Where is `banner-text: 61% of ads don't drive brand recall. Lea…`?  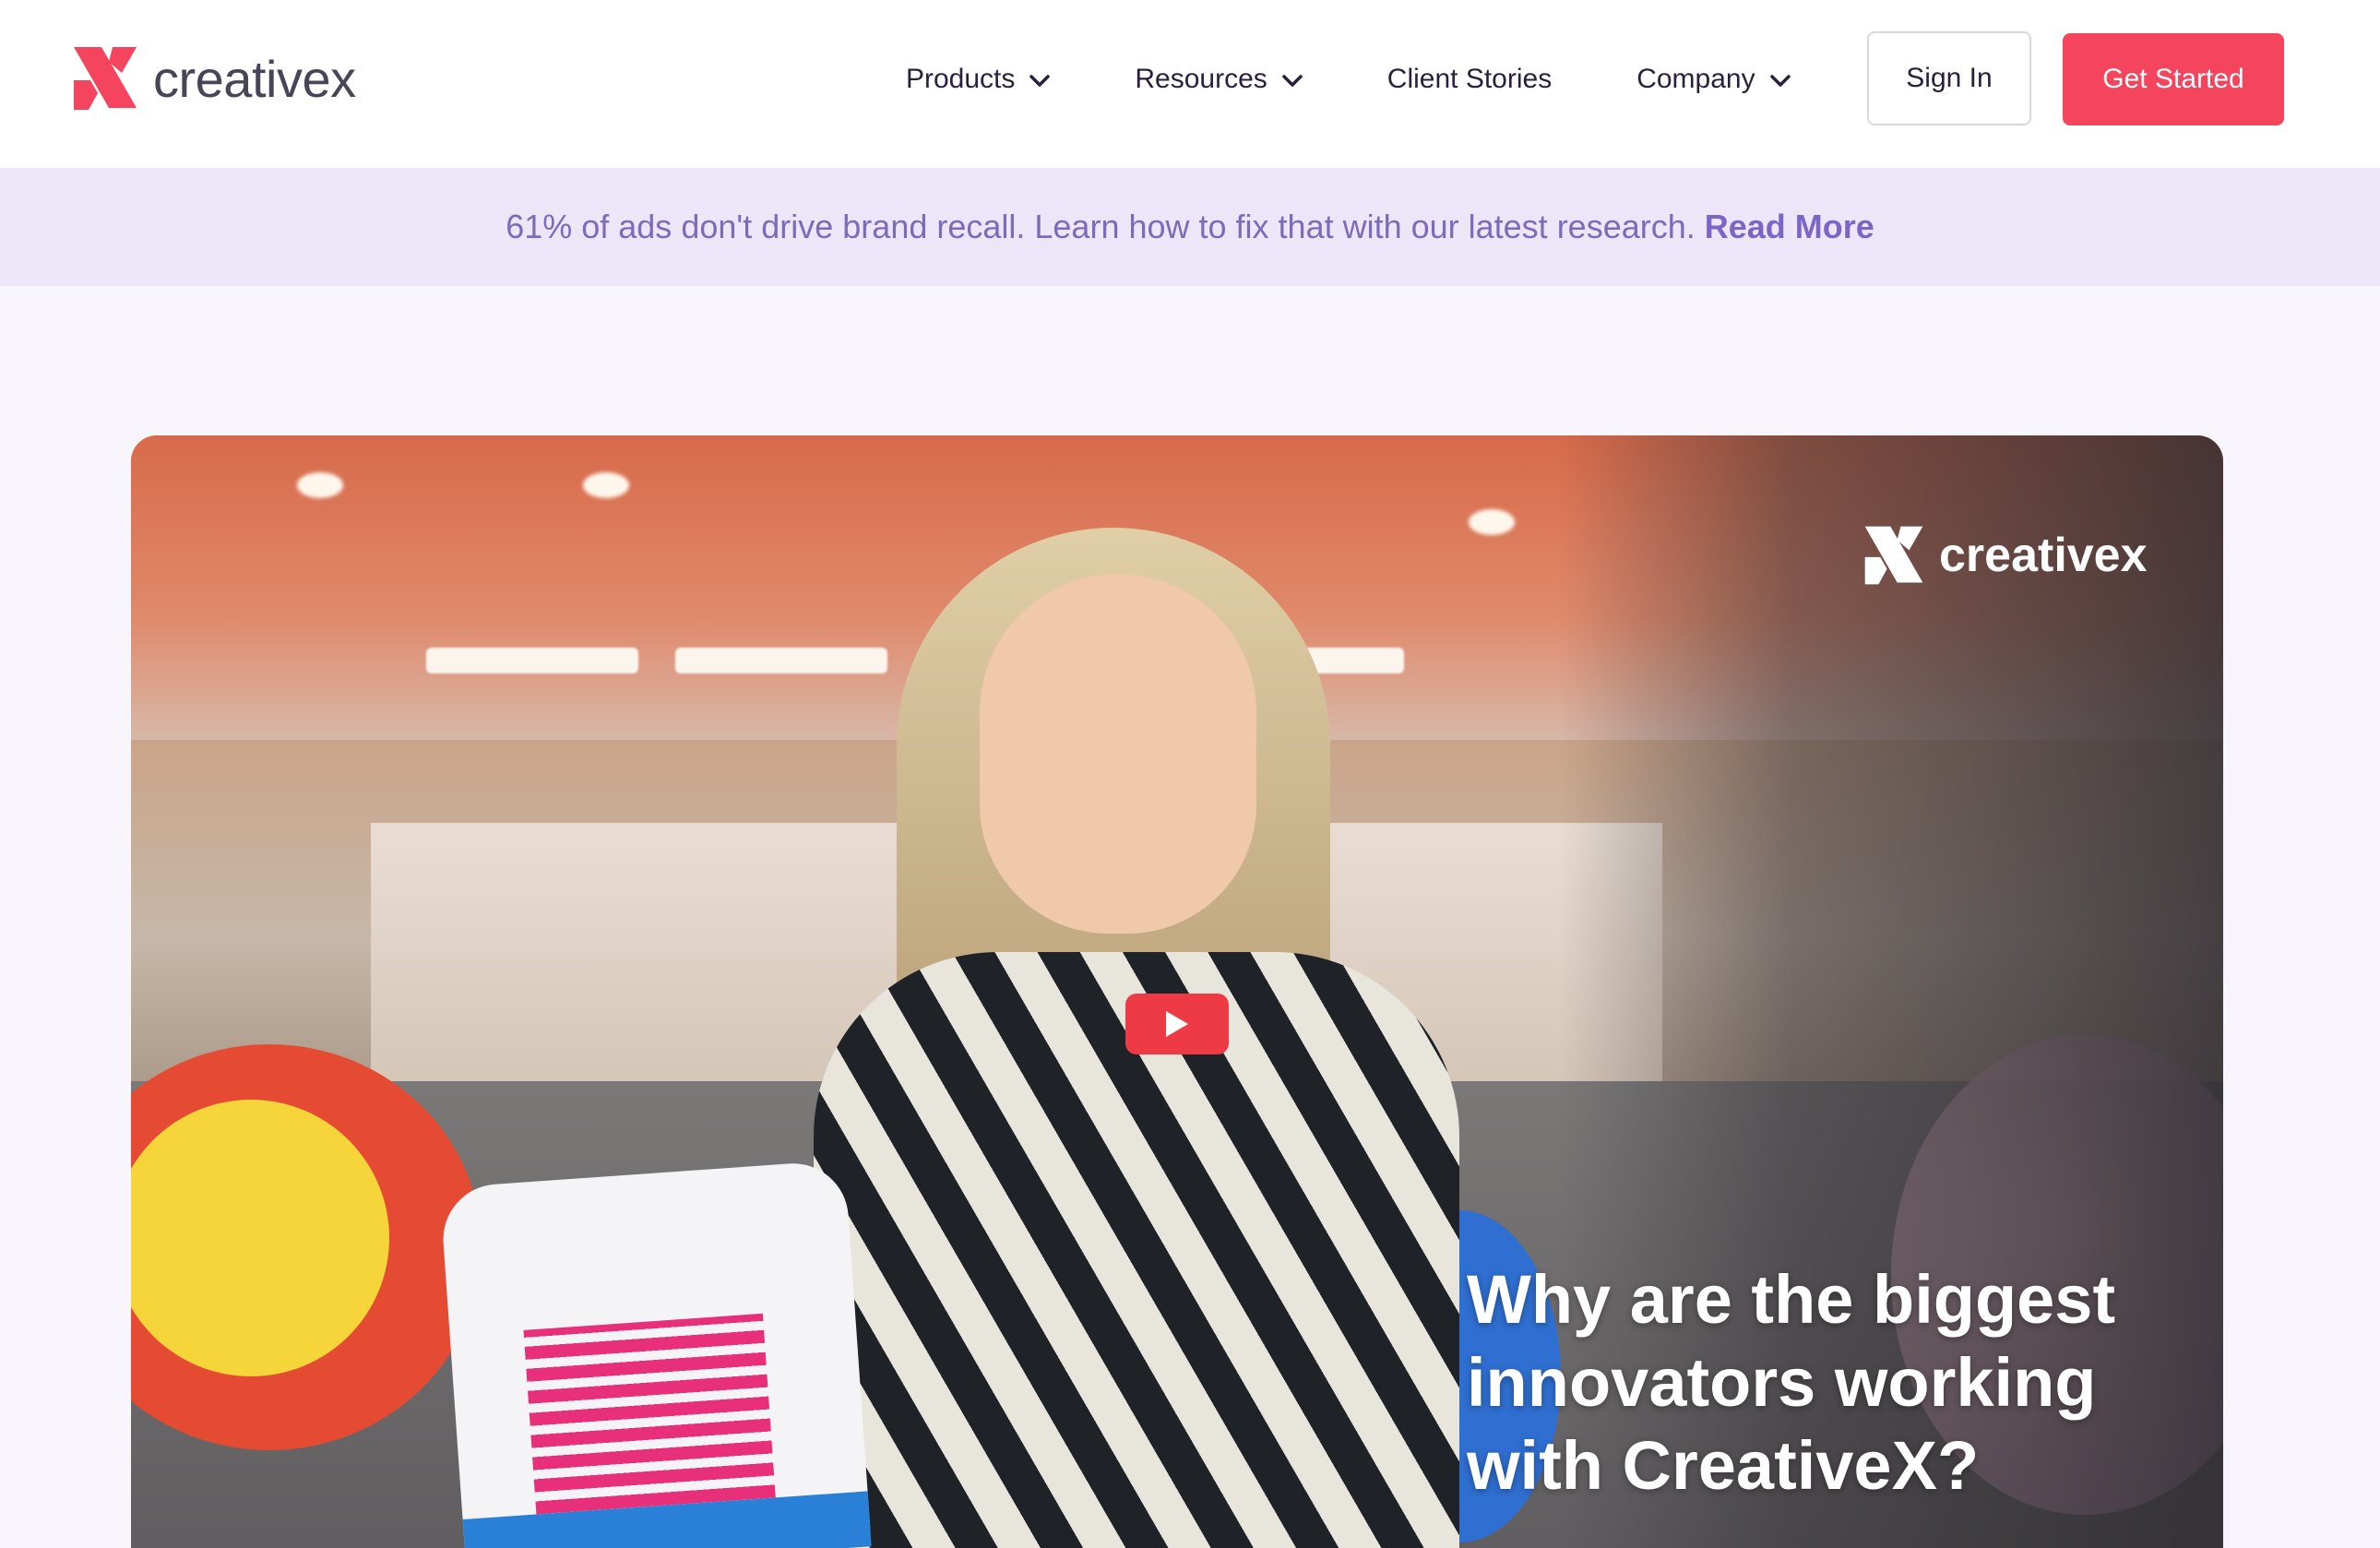
banner-text: 61% of ads don't drive brand recall. Lea… is located at coordinates (1101, 226).